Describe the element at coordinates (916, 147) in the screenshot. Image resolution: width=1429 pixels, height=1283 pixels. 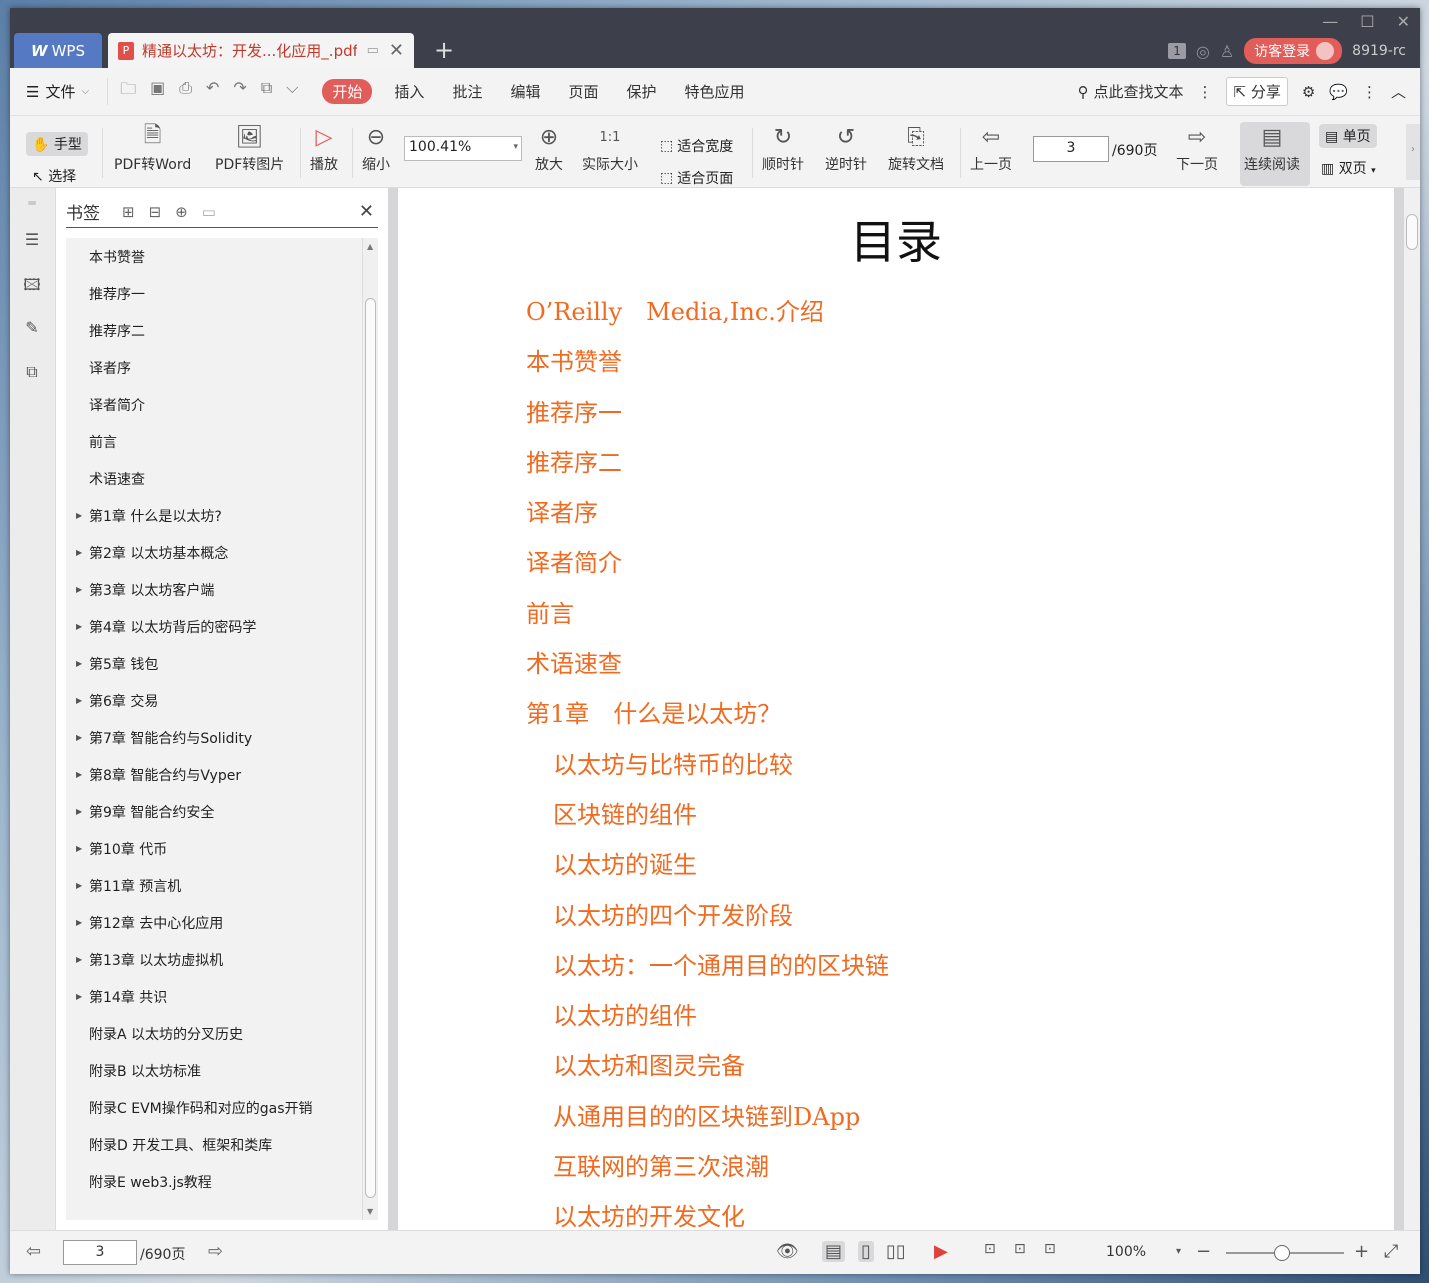
I see `rotate-document-button: ⎘ 旋转文档` at that location.